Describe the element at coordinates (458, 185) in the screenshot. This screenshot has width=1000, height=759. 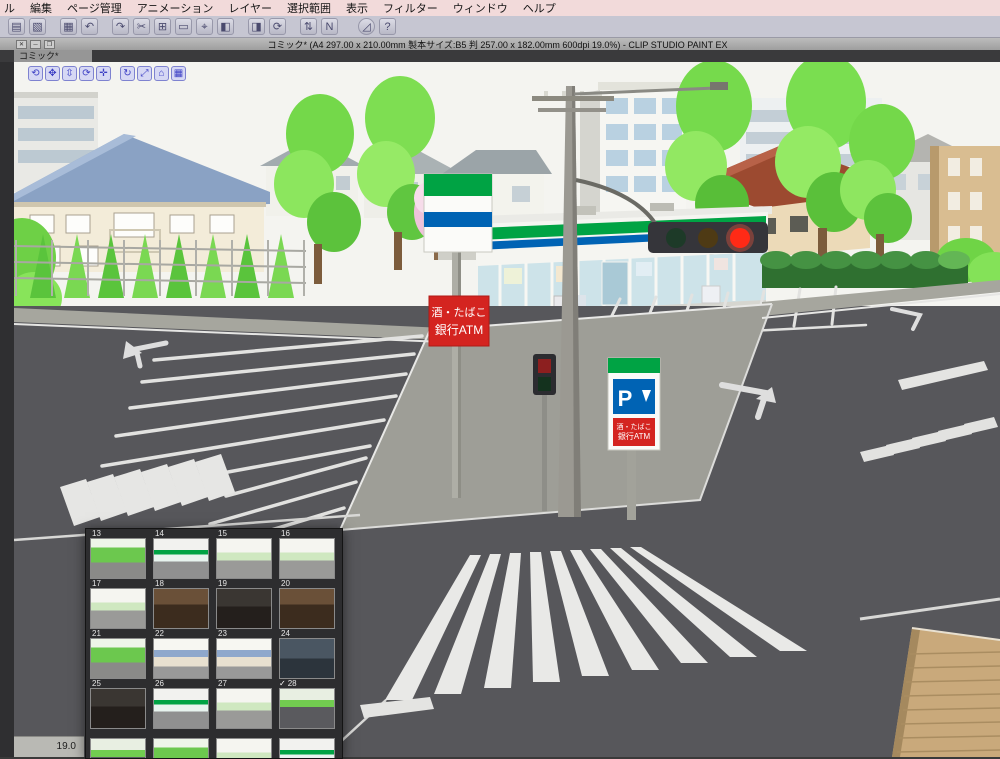
I see `sign-green-band` at that location.